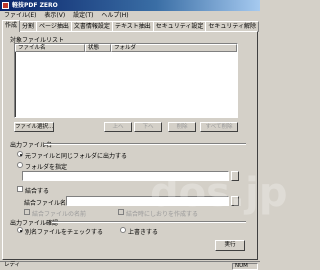 This screenshot has height=270, width=320. I want to click on file-list-header: ファイル名 状態 フォルダ, so click(126, 48).